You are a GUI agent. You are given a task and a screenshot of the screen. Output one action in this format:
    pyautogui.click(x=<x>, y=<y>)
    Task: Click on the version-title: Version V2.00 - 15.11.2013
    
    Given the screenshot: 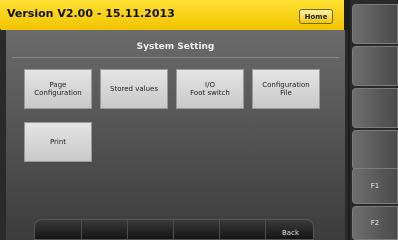 What is the action you would take?
    pyautogui.click(x=91, y=13)
    